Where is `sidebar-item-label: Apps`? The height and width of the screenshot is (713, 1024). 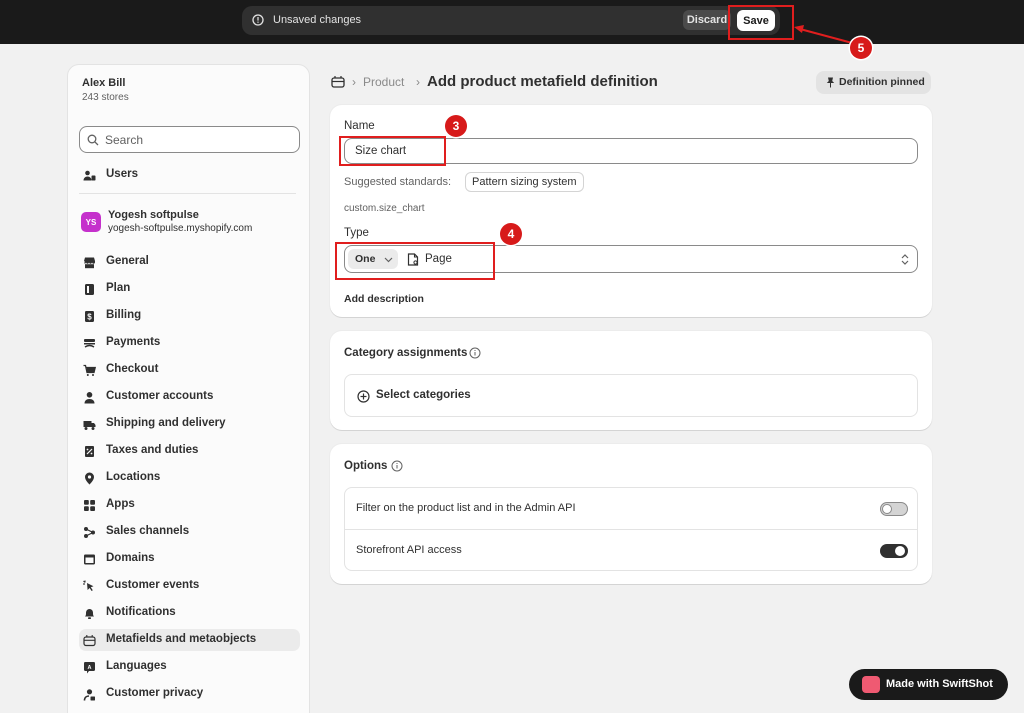 sidebar-item-label: Apps is located at coordinates (120, 504).